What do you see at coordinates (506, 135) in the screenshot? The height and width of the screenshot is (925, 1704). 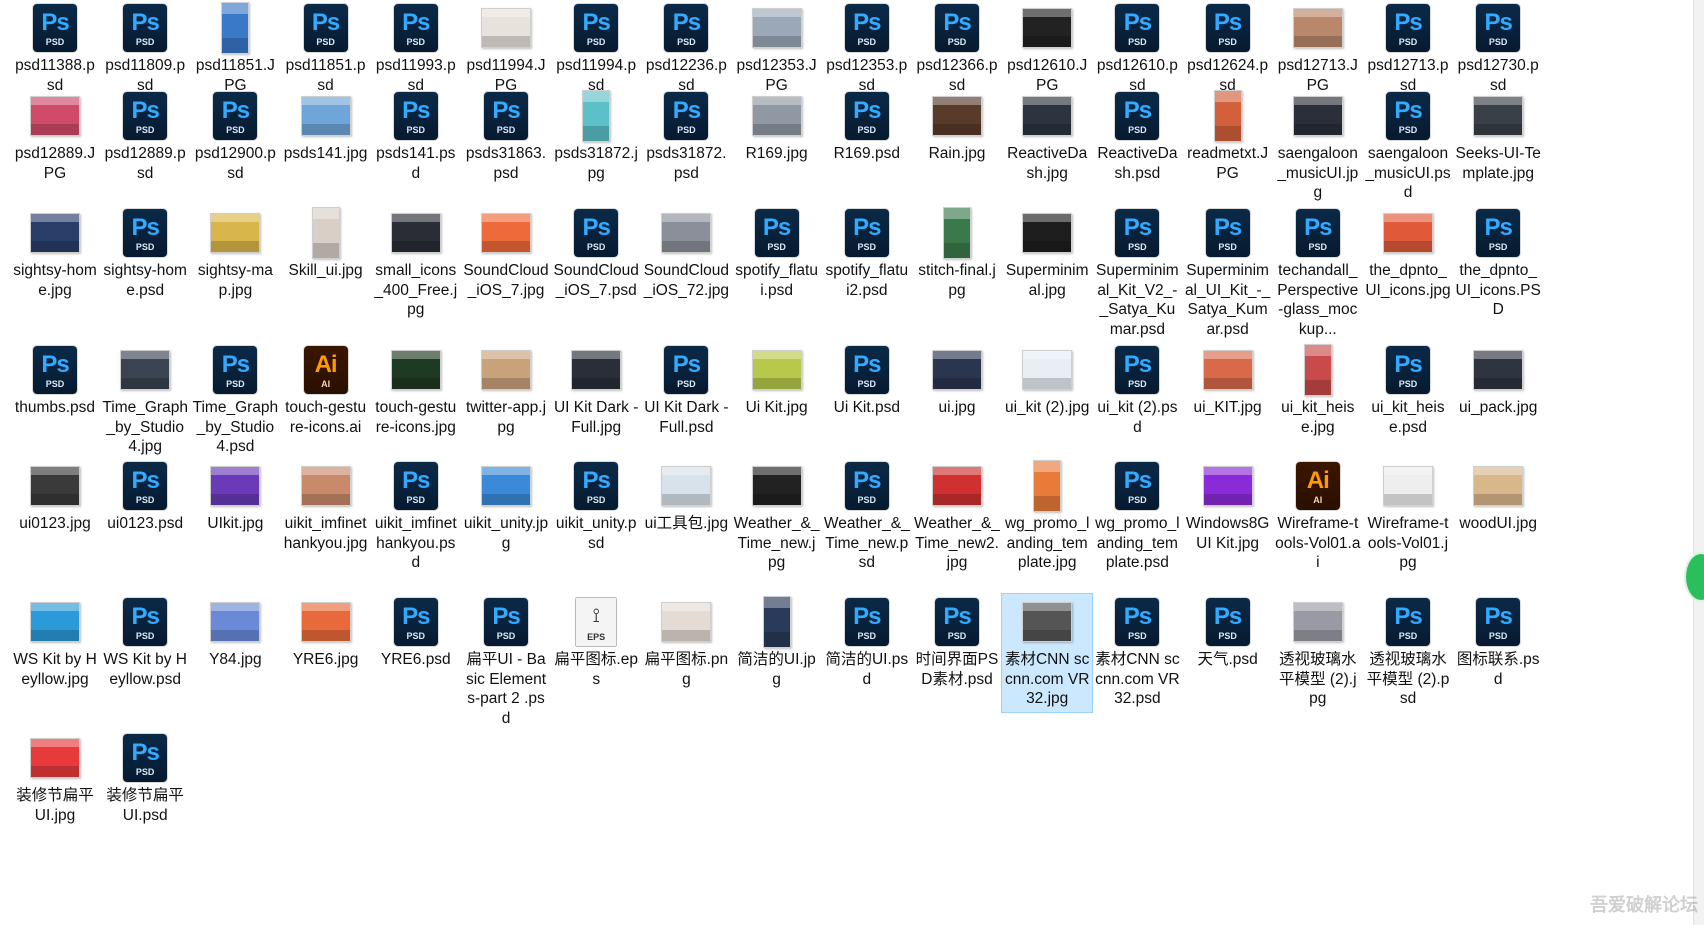 I see `file-item: Ps PSD psds31863.psd` at bounding box center [506, 135].